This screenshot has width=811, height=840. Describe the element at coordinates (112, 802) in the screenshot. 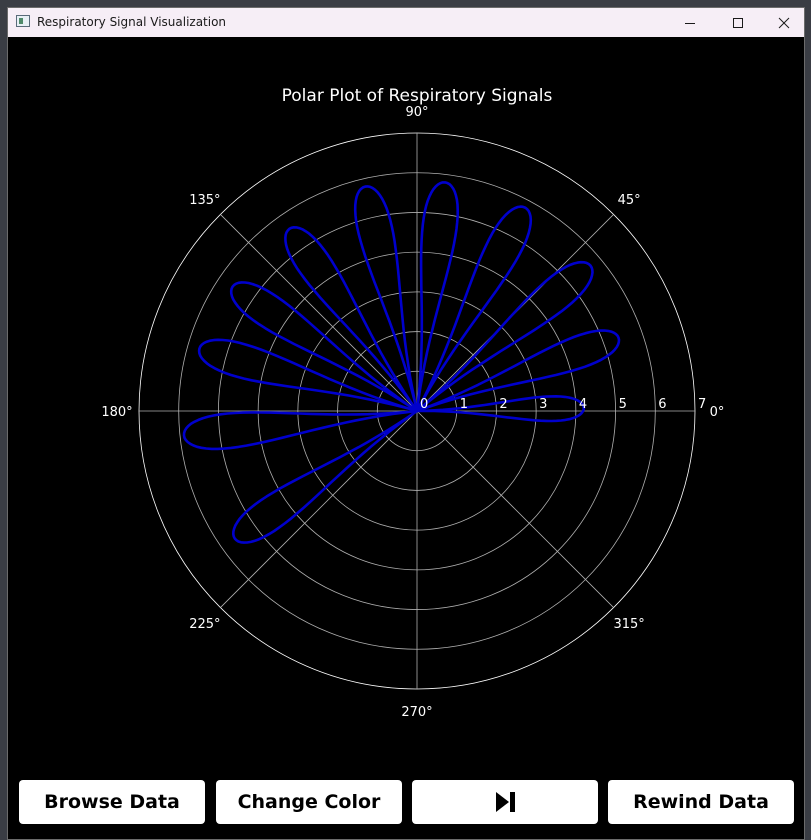

I see `browse-data-button: Browse Data` at that location.